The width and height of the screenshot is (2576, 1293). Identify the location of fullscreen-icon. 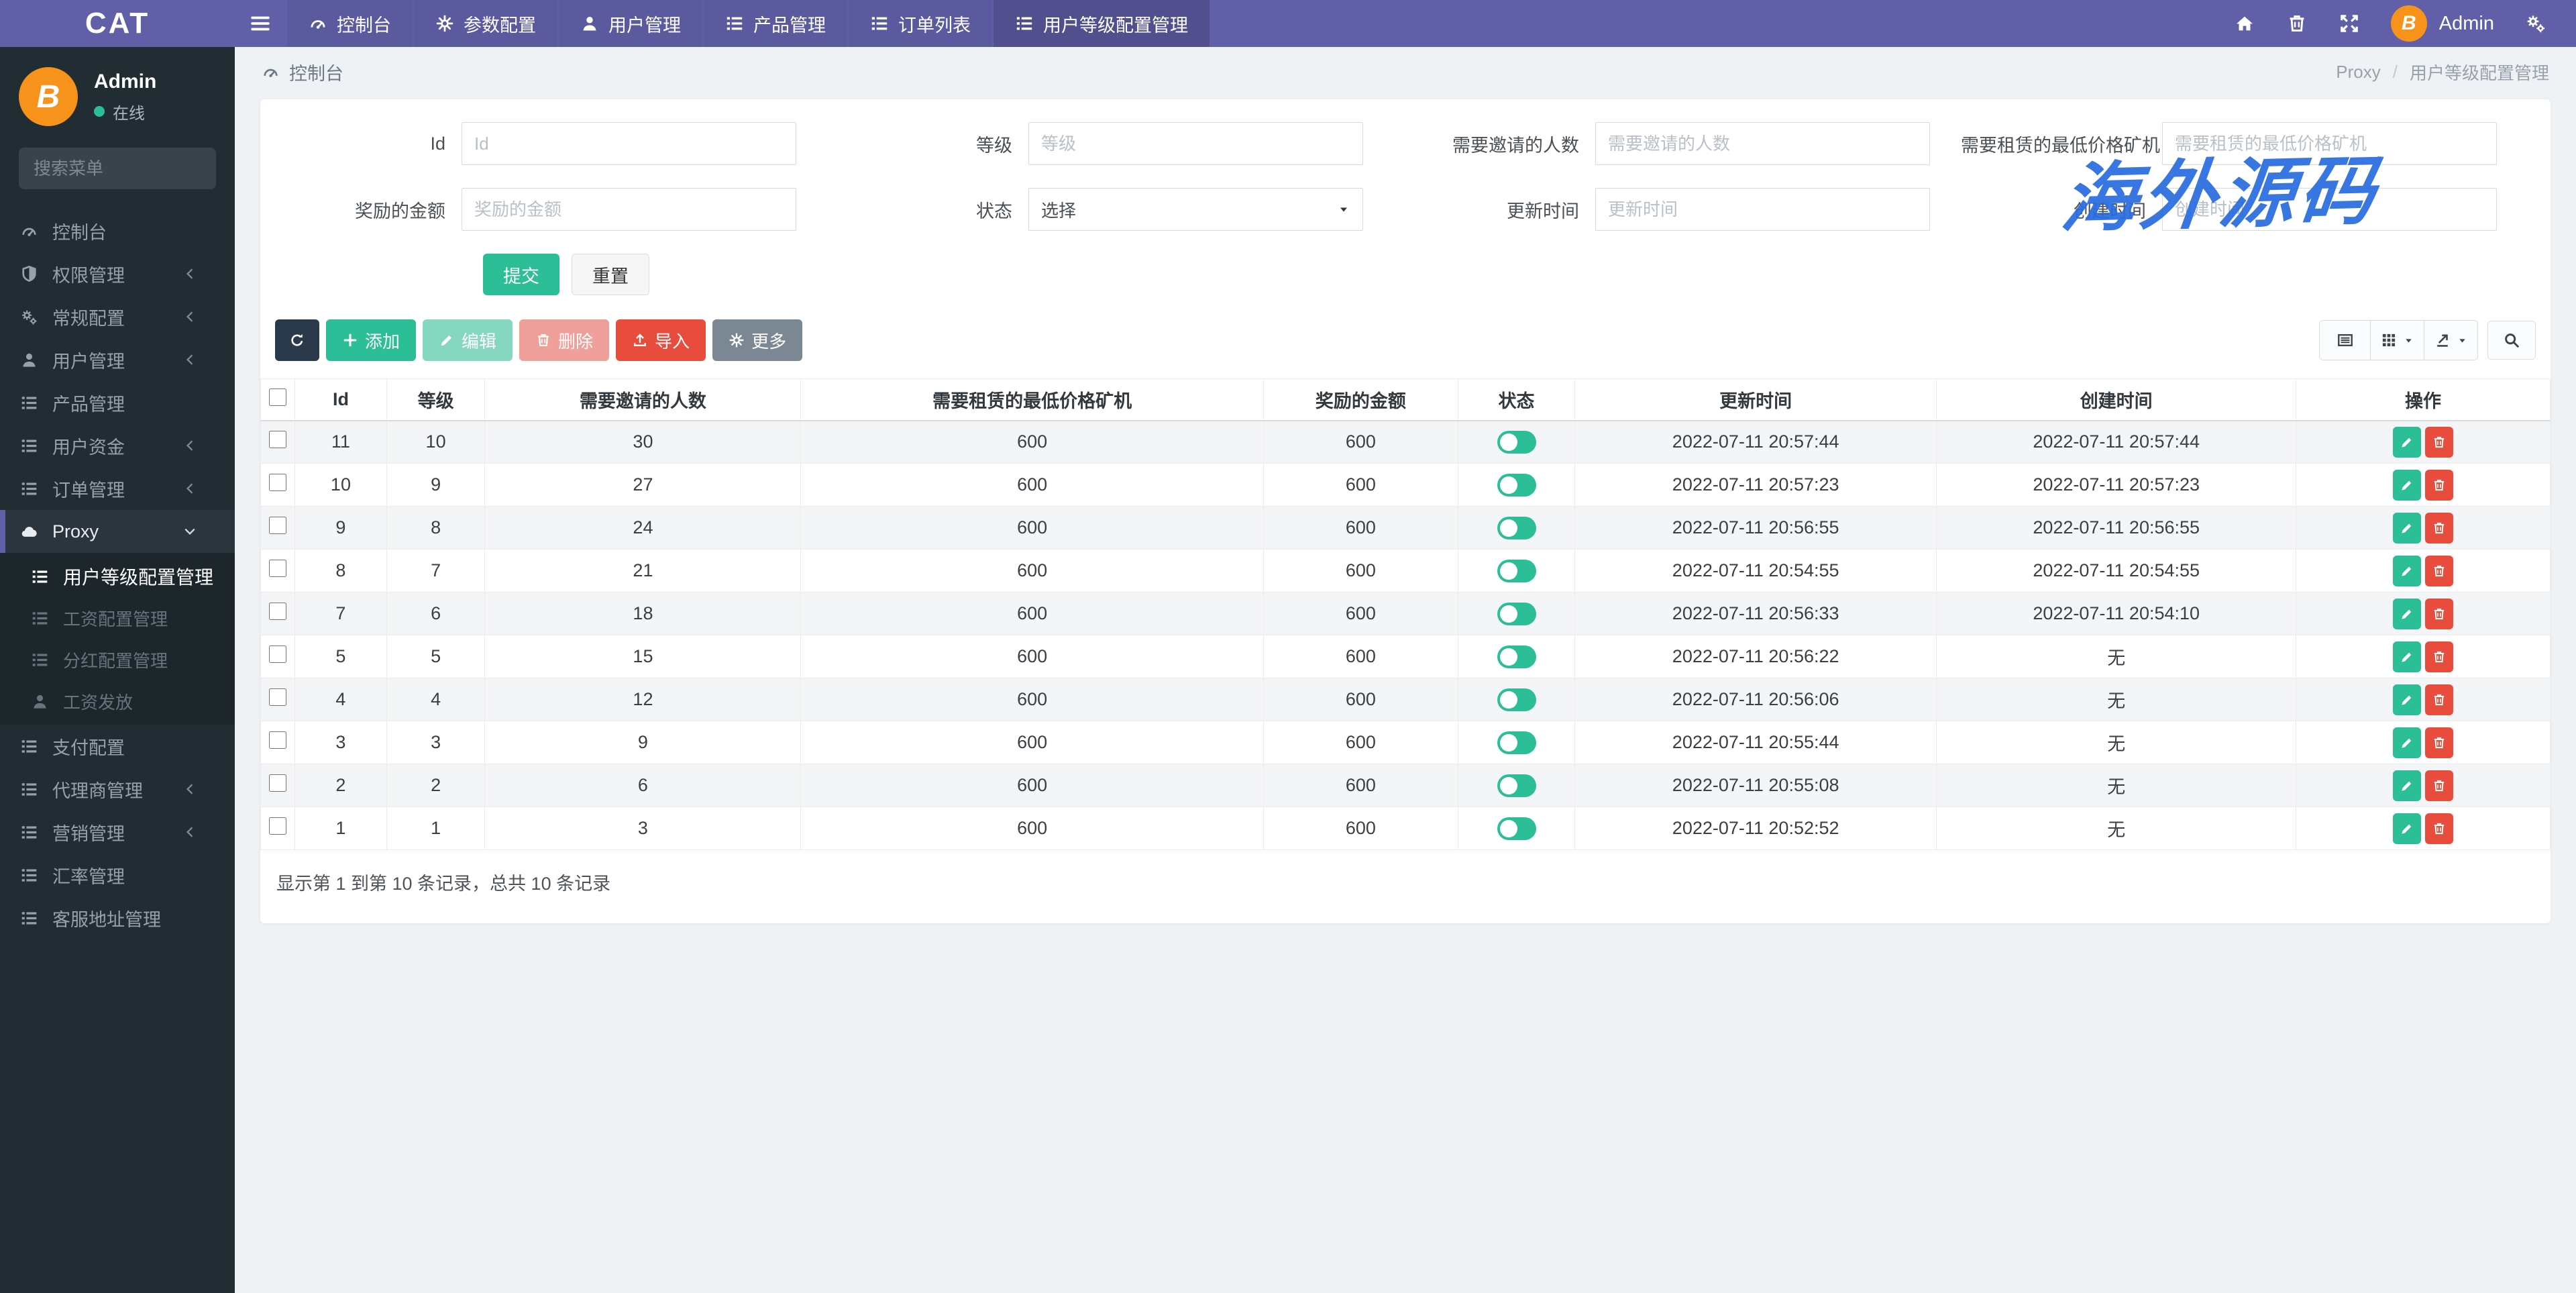
(2349, 23).